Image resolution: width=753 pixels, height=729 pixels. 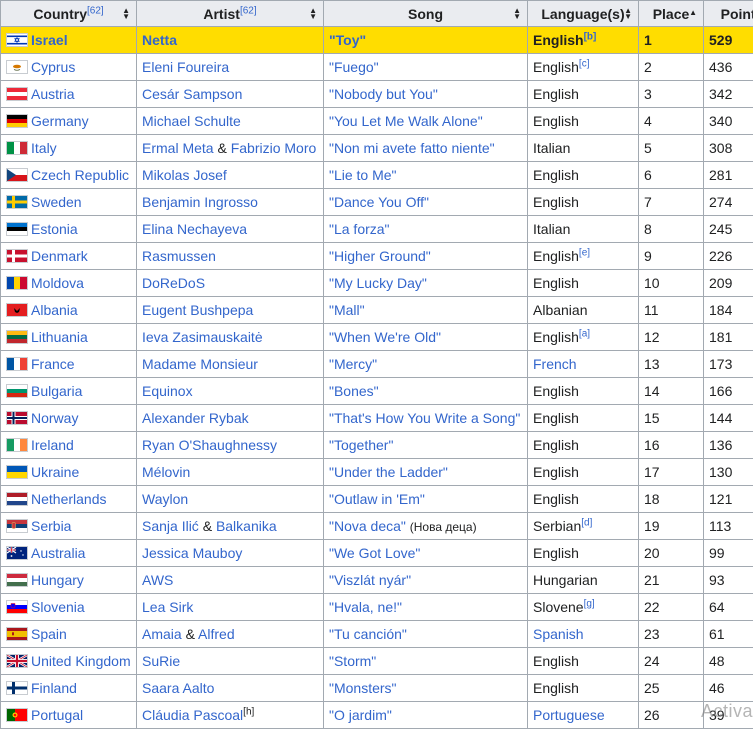 I want to click on song-link: "Outlaw in 'Em", so click(x=377, y=499).